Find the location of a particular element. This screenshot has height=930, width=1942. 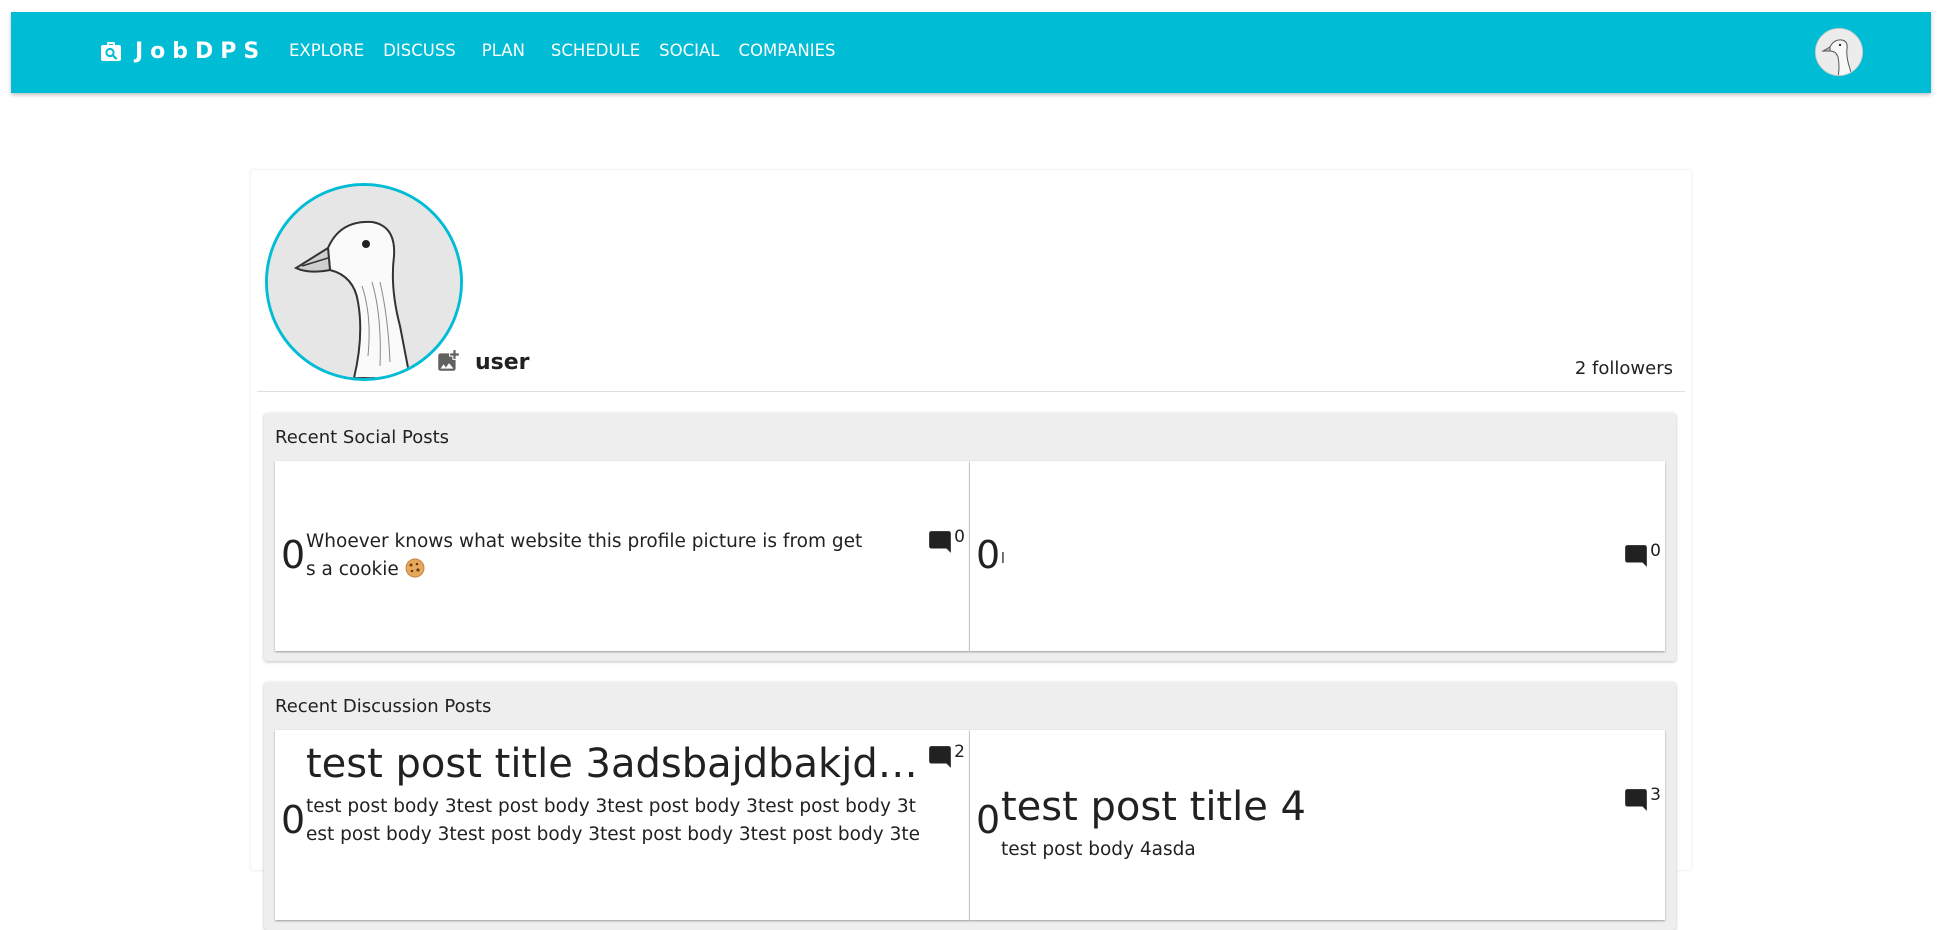

nav-social: SOCIAL is located at coordinates (689, 50).